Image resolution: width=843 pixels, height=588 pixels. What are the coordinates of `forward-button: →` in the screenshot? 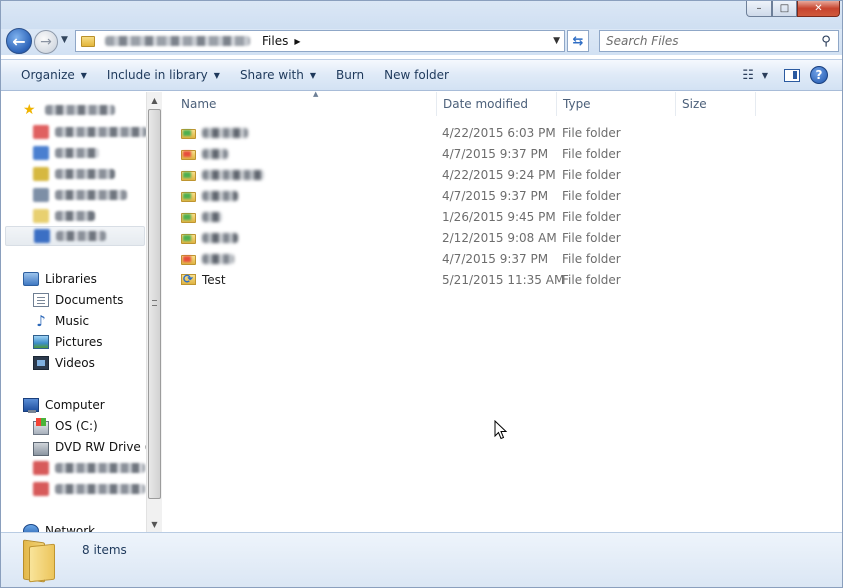 It's located at (46, 42).